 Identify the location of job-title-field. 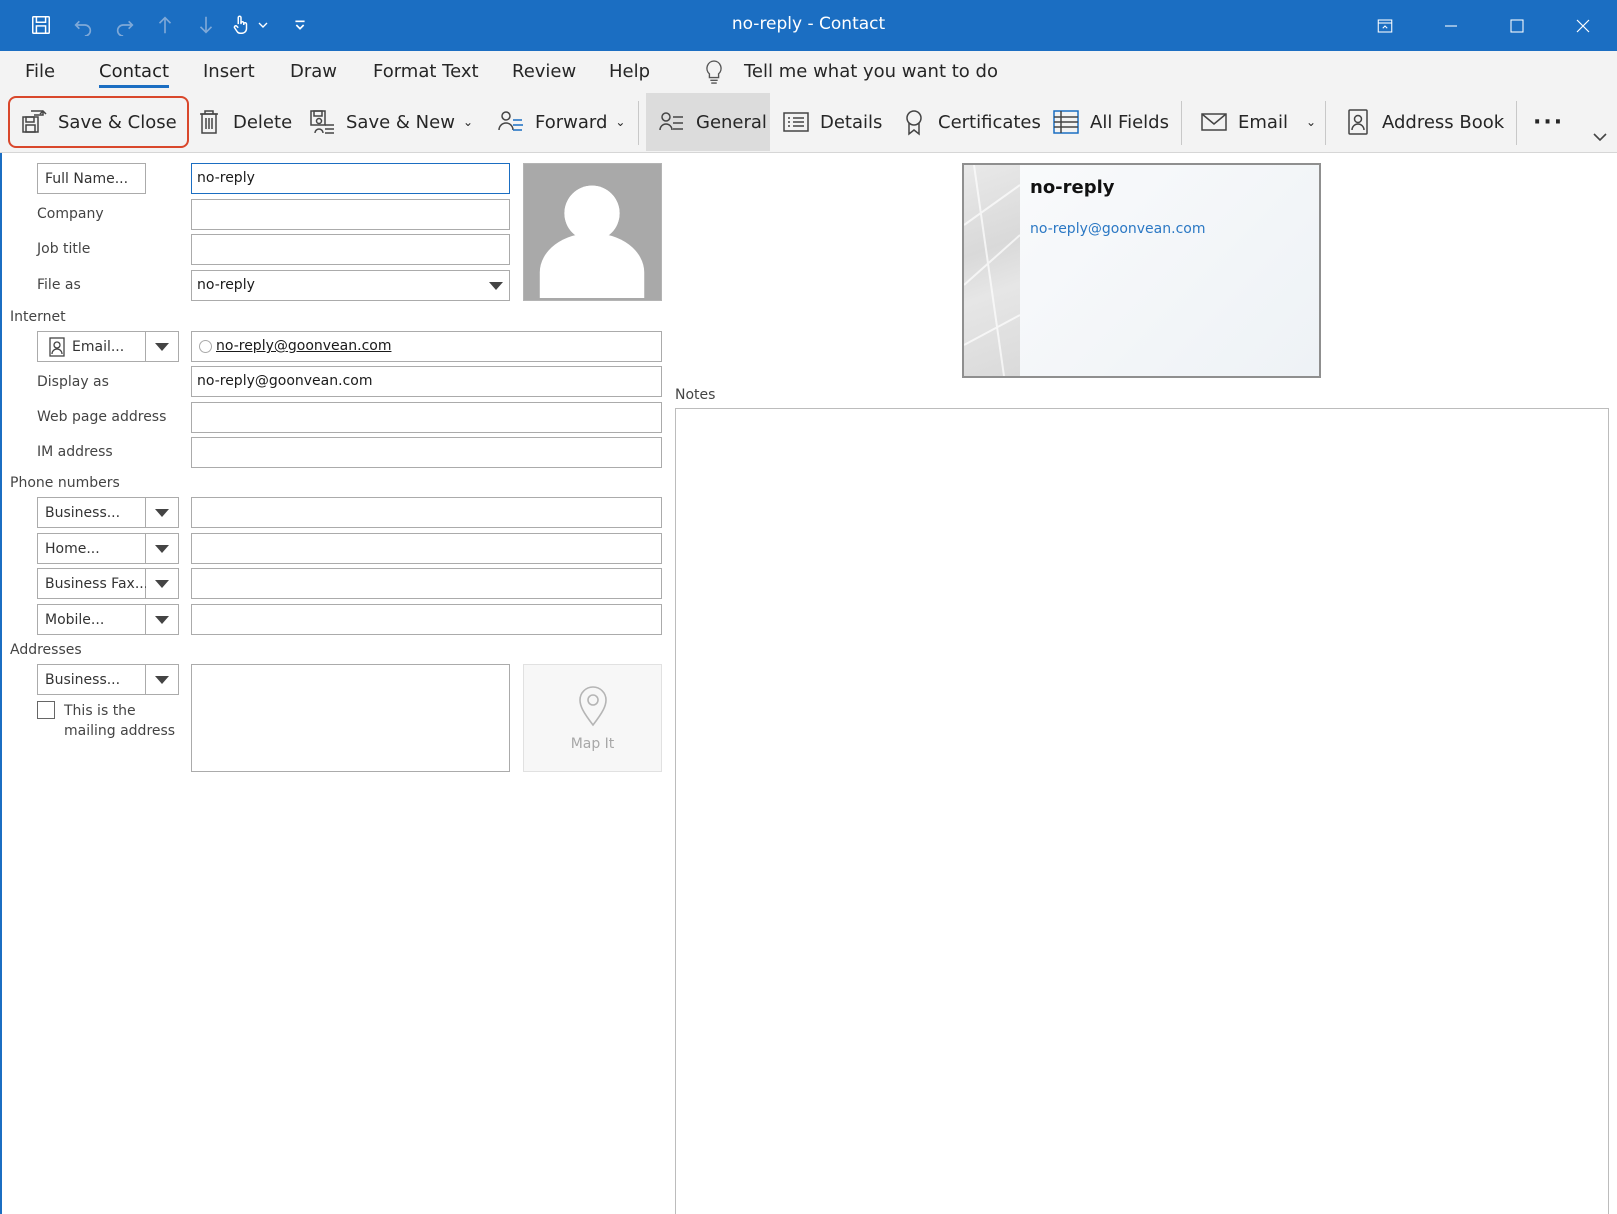
(350, 249).